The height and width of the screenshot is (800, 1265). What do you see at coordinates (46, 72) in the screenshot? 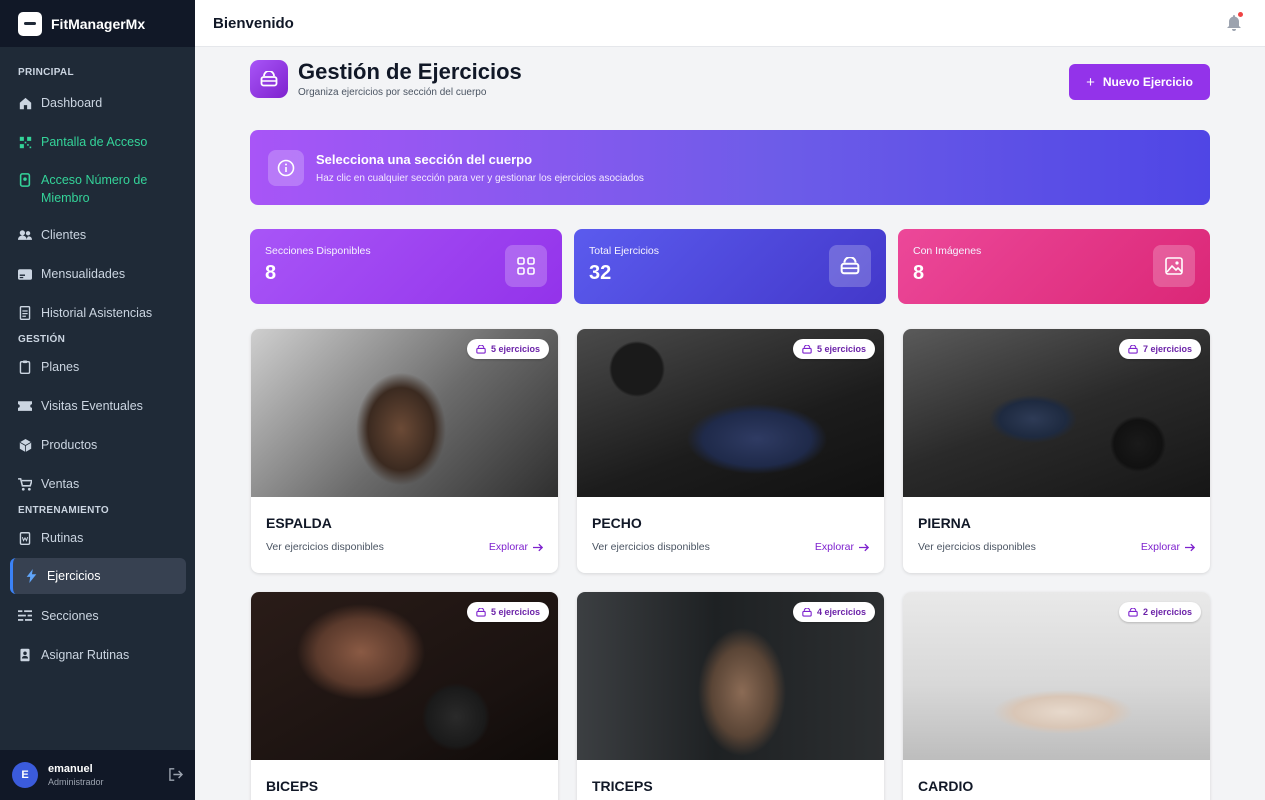
I see `section-label-principal: PRINCIPAL` at bounding box center [46, 72].